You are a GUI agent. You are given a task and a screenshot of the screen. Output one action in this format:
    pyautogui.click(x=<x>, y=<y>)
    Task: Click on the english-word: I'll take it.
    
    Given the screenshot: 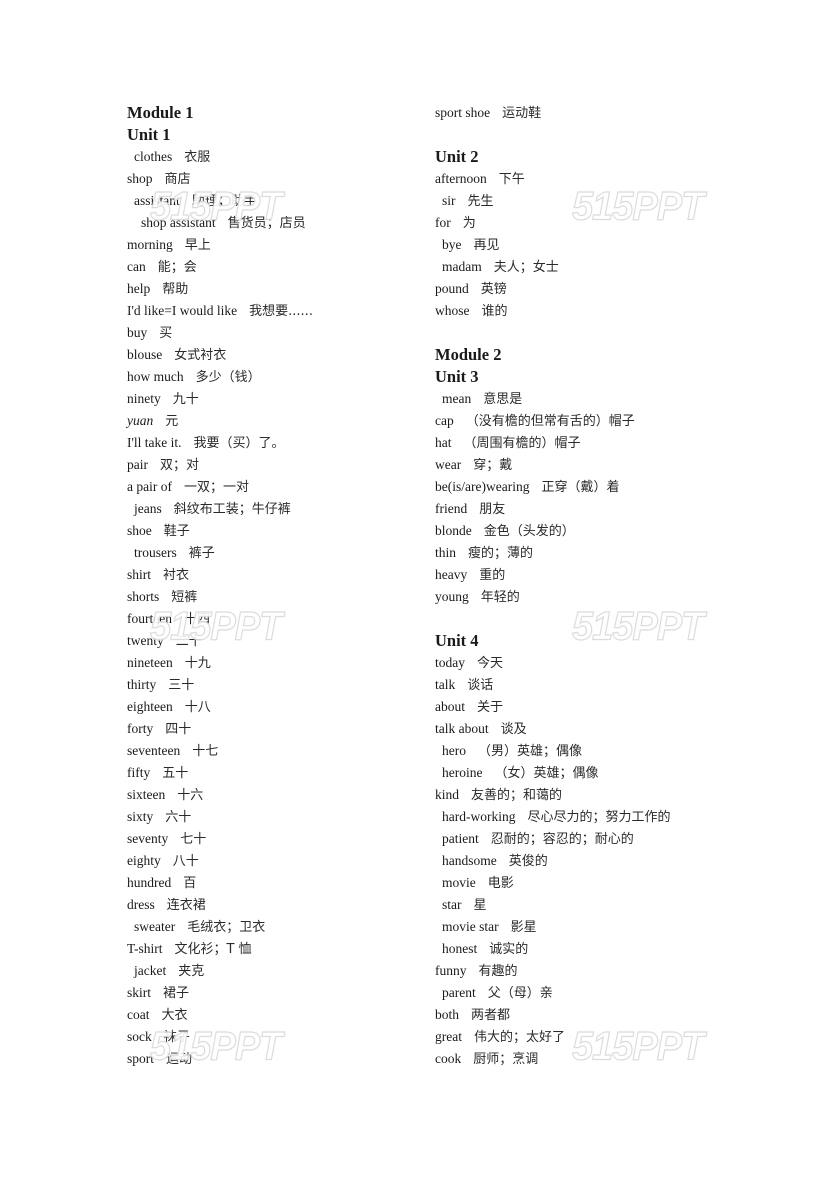 What is the action you would take?
    pyautogui.click(x=154, y=442)
    